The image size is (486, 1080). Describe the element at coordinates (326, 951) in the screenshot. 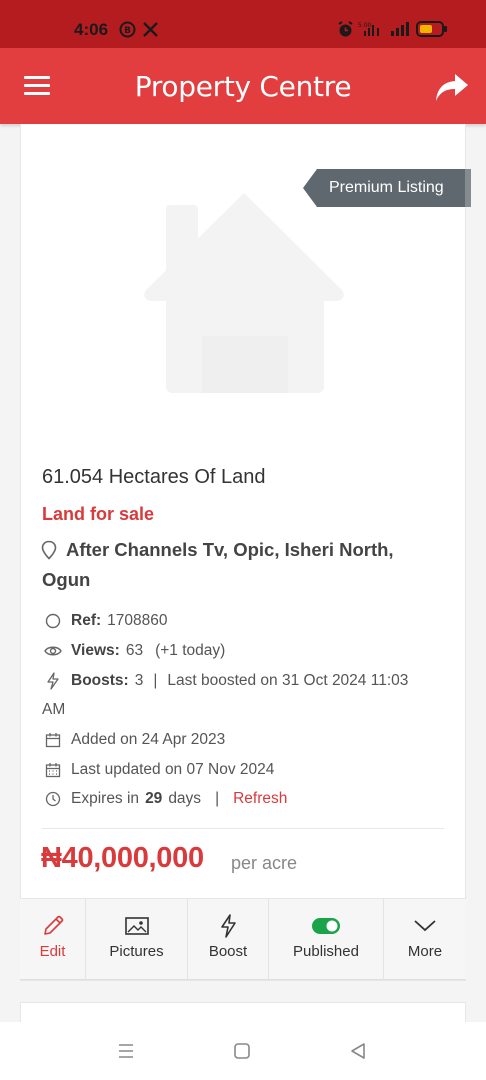

I see `published-label: Published` at that location.